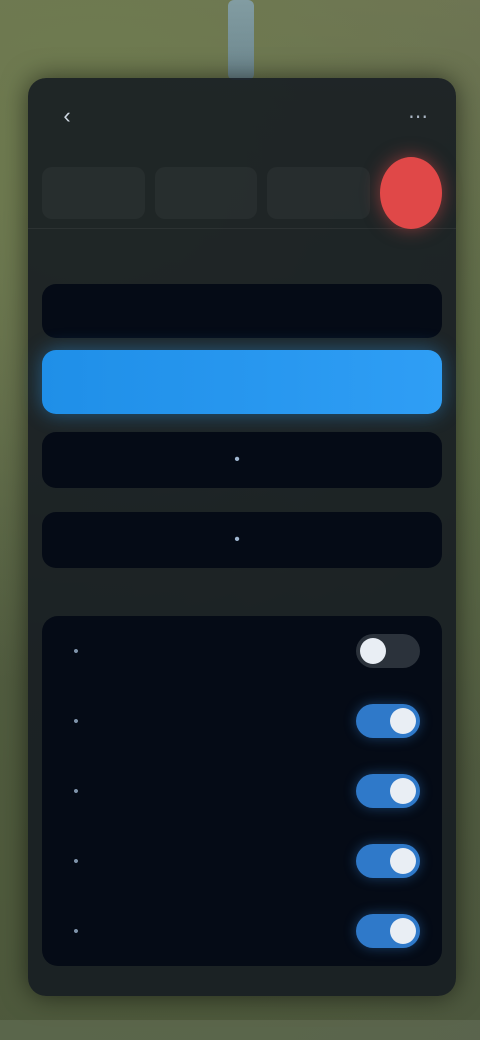 Image resolution: width=480 pixels, height=1040 pixels. I want to click on primary-action-button, so click(242, 382).